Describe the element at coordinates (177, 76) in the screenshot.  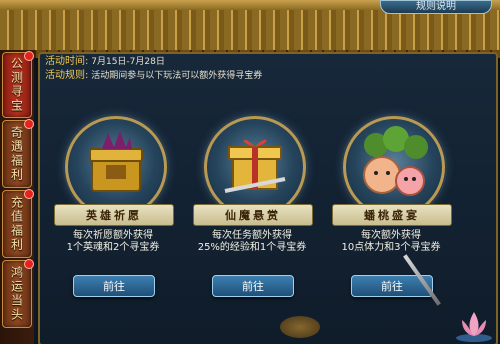
I see `rule-value: 活动期间参与以下玩法可以额外获得寻宝券` at that location.